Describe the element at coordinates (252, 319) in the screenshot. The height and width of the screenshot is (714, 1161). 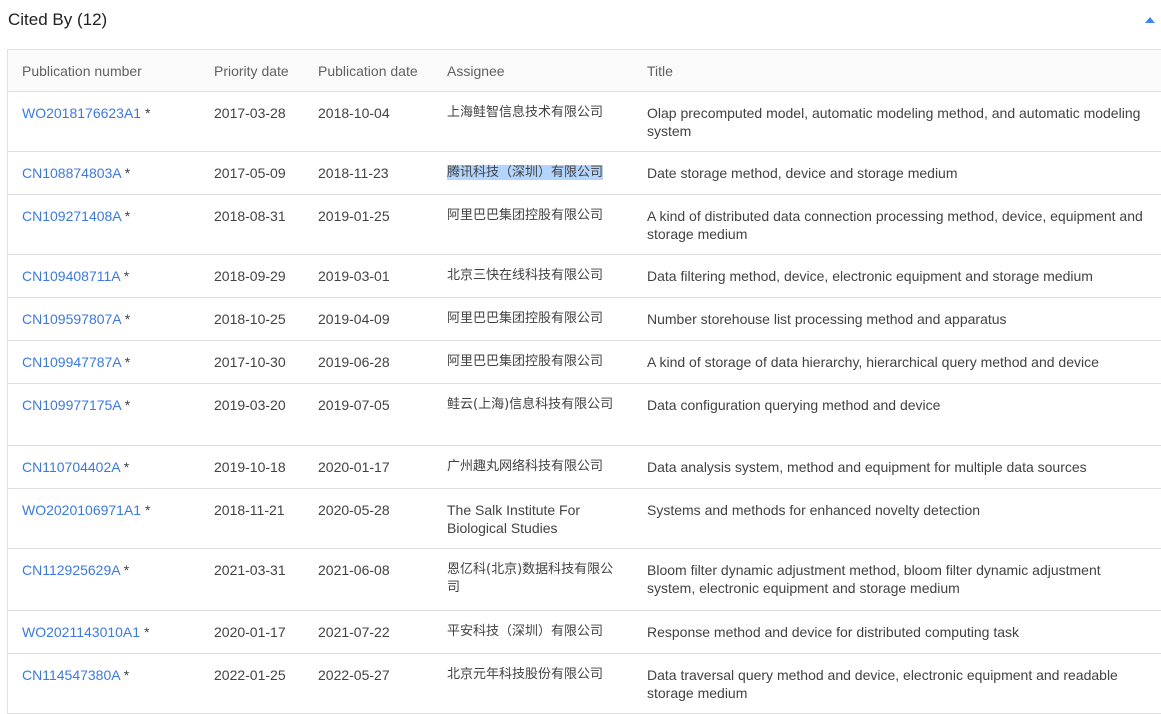
I see `priority-date-cell: 2018-10-25` at that location.